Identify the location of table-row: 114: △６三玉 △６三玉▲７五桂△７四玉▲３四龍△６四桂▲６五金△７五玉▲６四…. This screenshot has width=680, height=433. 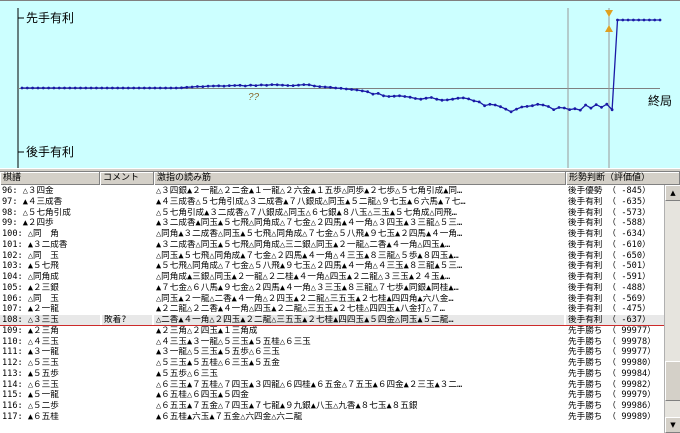
(332, 385).